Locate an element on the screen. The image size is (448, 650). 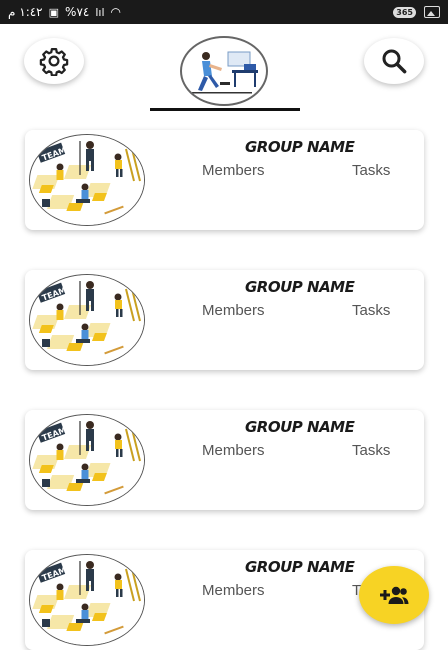
settings-button is located at coordinates (54, 61).